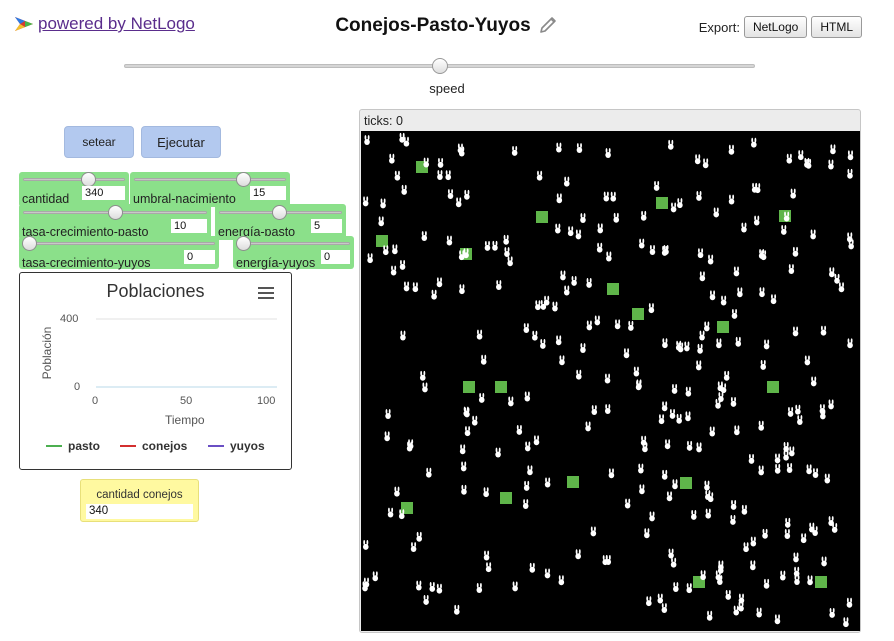 The image size is (894, 641). I want to click on slider-tasa-crecimiento-pasto: tasa-crecimiento-pasto 10, so click(115, 222).